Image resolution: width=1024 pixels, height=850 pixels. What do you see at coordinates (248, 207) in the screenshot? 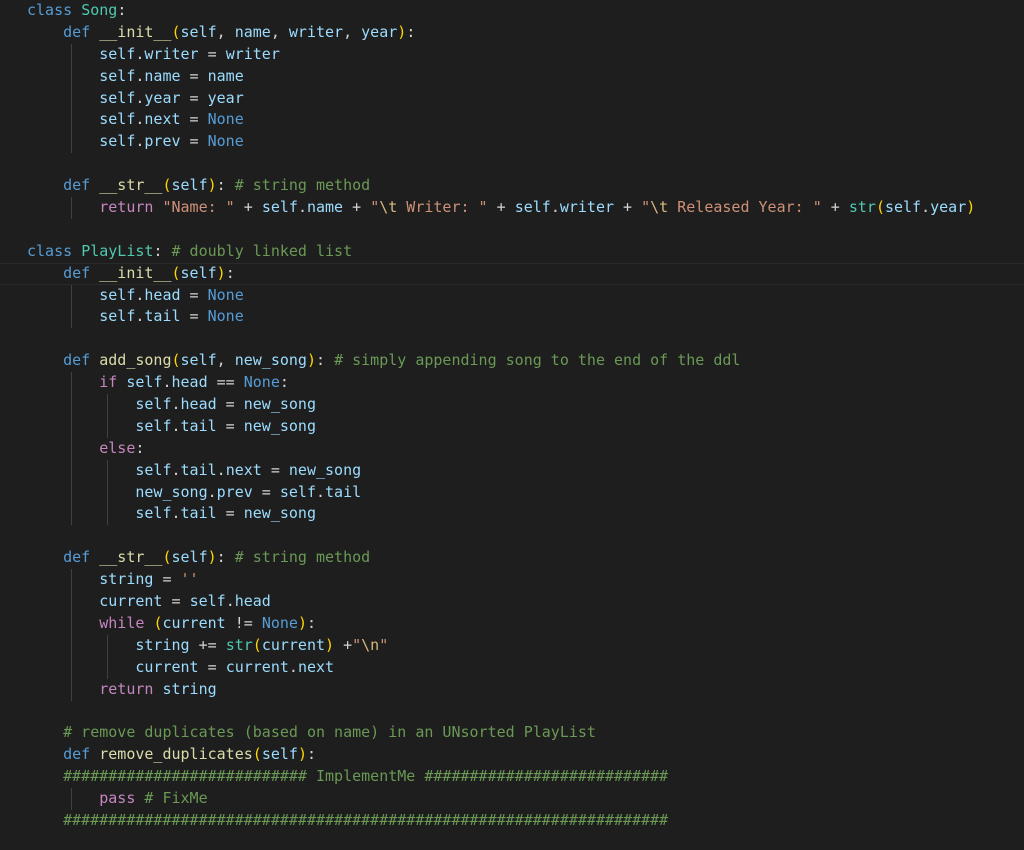
I see `code-token: +` at bounding box center [248, 207].